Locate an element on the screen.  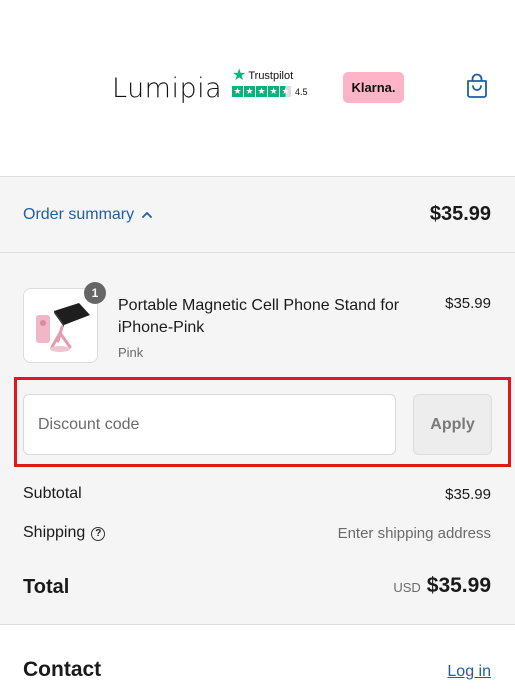
order-summary-label: Order summary is located at coordinates (79, 214).